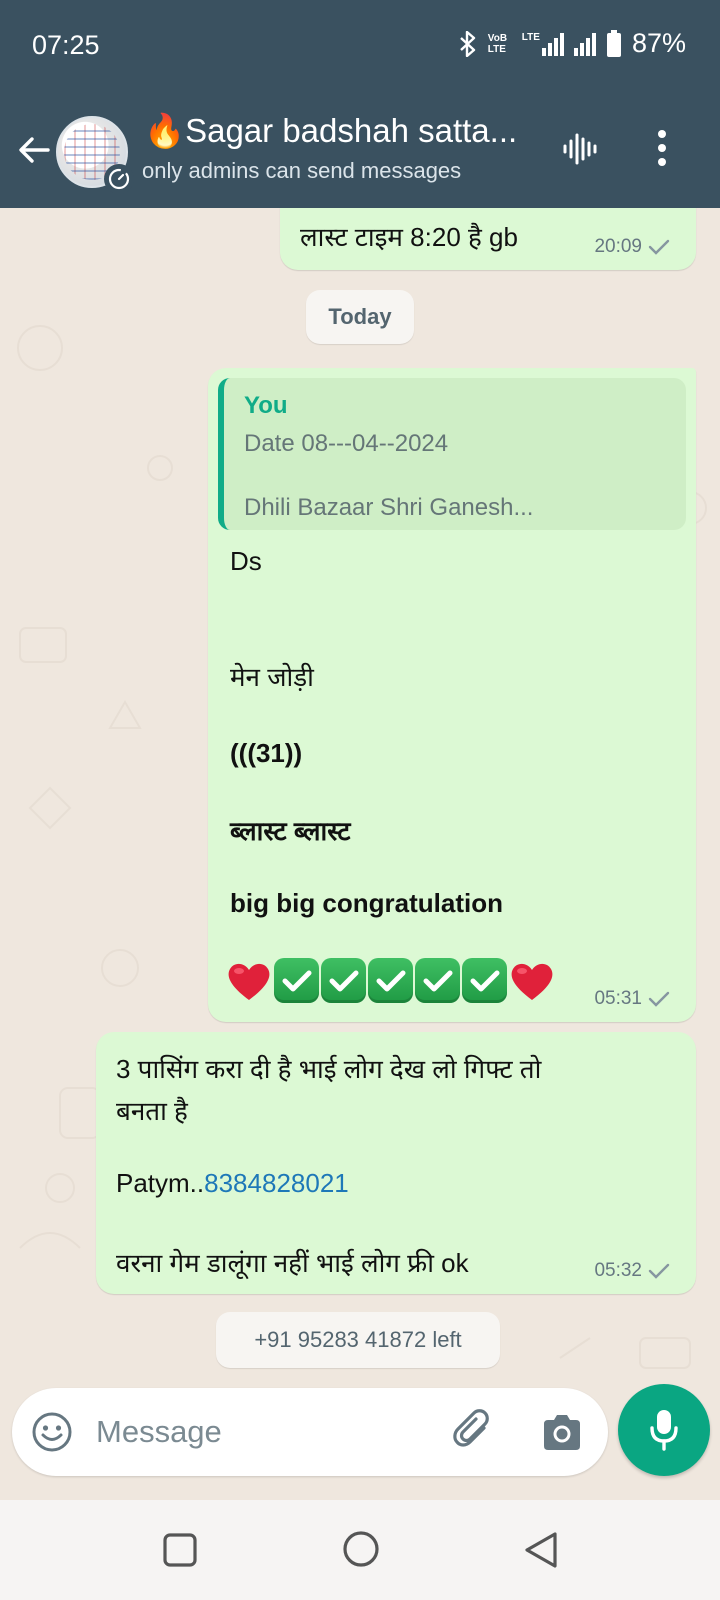 Image resolution: width=720 pixels, height=1600 pixels. I want to click on battery-percent: 87%, so click(658, 43).